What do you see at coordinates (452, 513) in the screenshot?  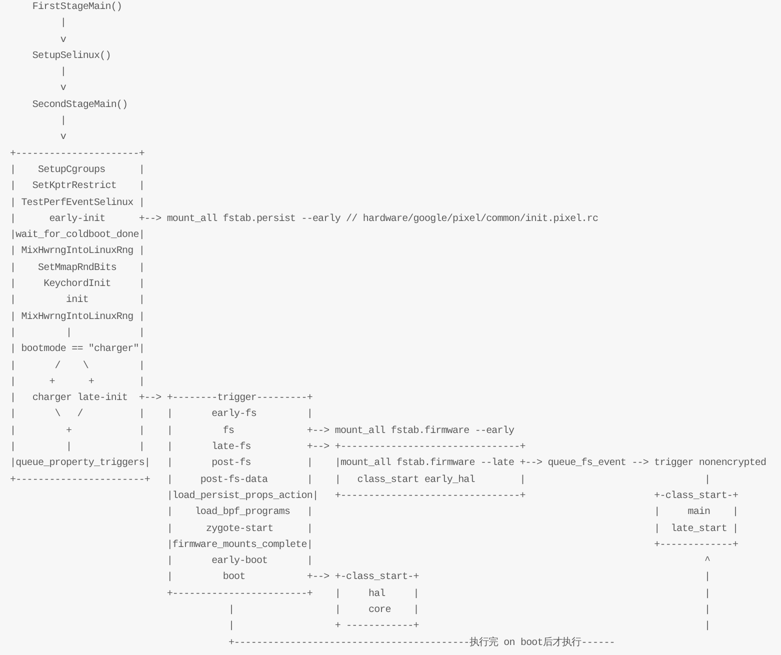 I see `code-line: | load_bpf_programs | | main |` at bounding box center [452, 513].